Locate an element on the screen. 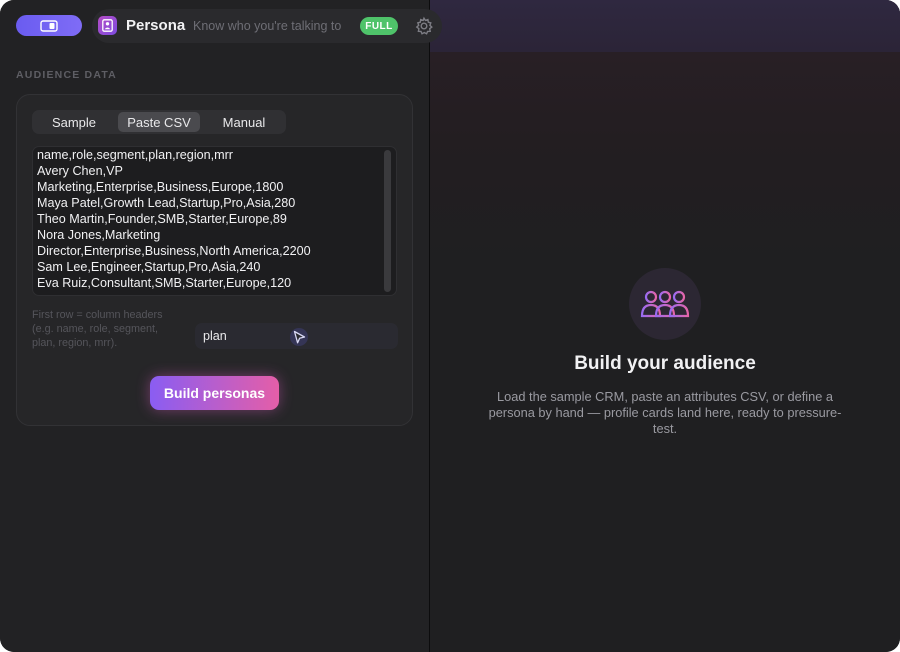 The height and width of the screenshot is (652, 900). build-personas-button: Build personas is located at coordinates (214, 393).